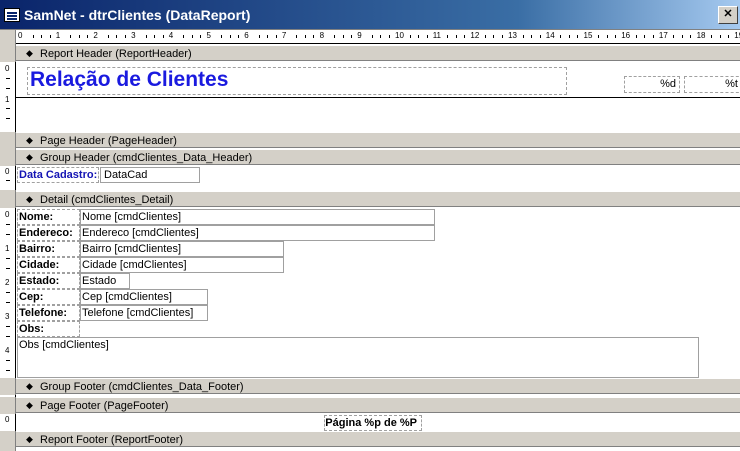 The height and width of the screenshot is (451, 740). What do you see at coordinates (436, 35) in the screenshot?
I see `ruler-label: 11` at bounding box center [436, 35].